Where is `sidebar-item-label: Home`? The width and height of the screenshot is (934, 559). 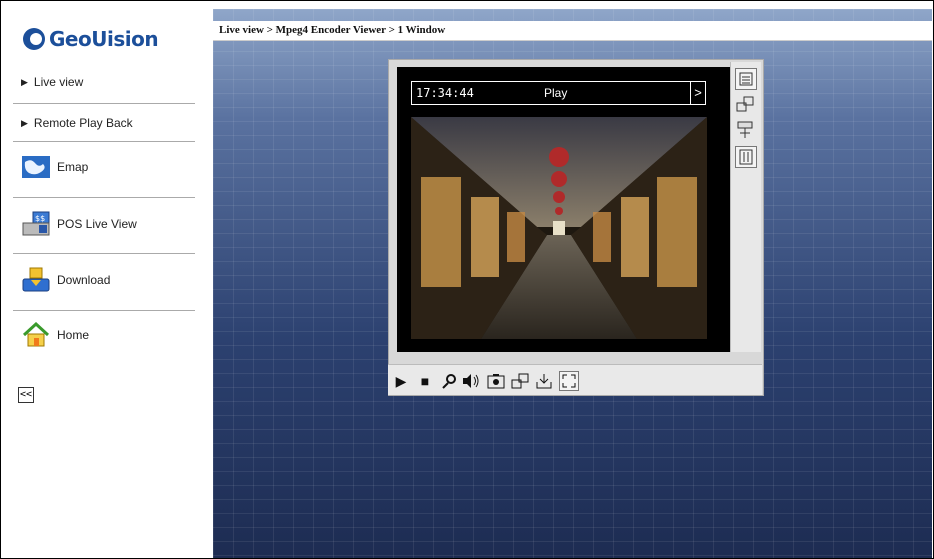 sidebar-item-label: Home is located at coordinates (73, 335).